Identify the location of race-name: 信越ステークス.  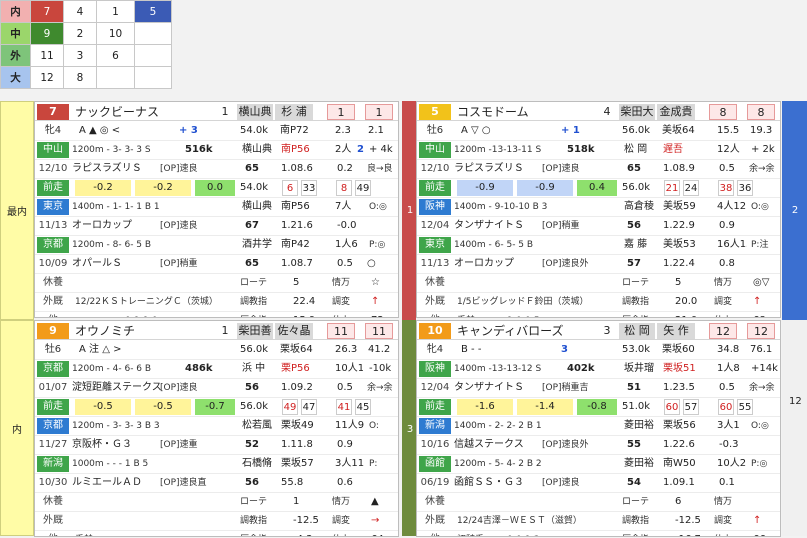
(499, 445).